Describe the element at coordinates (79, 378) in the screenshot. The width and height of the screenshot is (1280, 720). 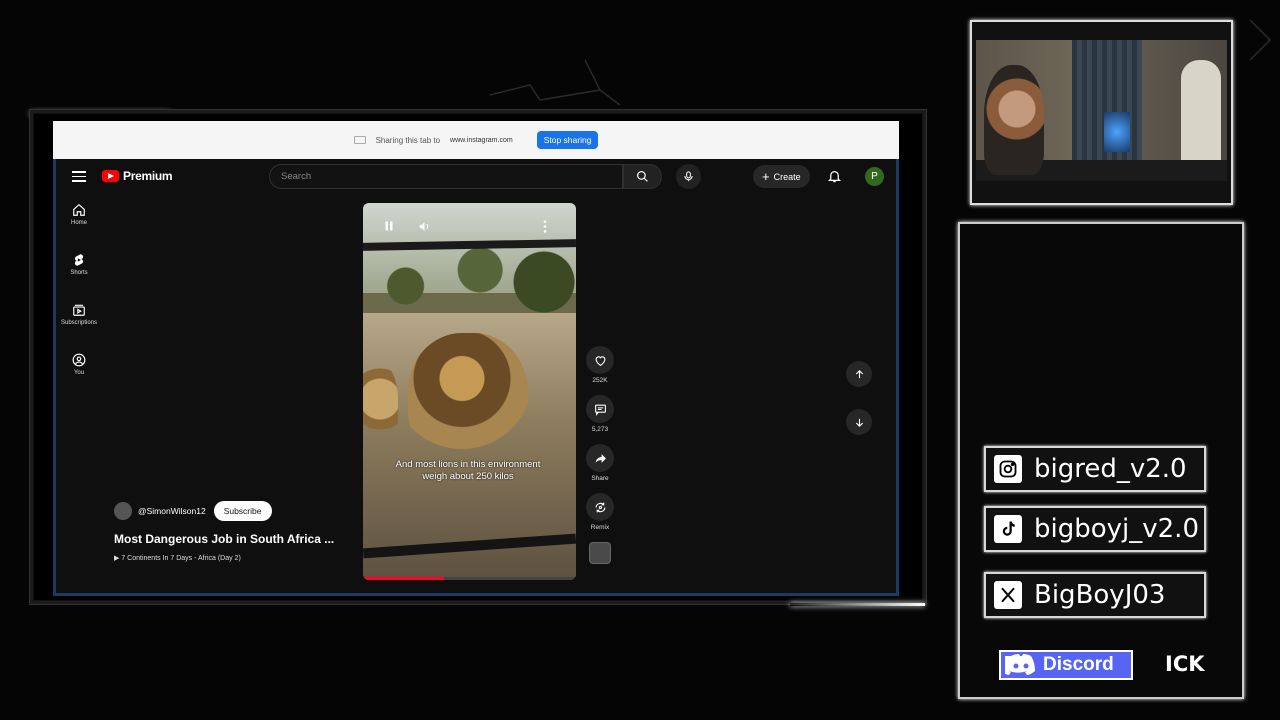
I see `sidebar-item-you: You` at that location.